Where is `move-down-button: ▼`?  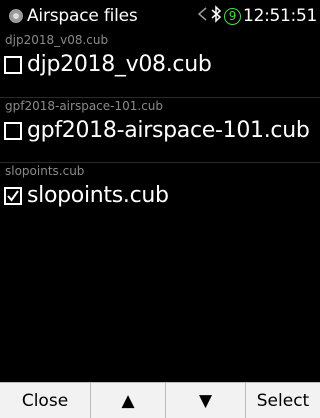
move-down-button: ▼ is located at coordinates (205, 400).